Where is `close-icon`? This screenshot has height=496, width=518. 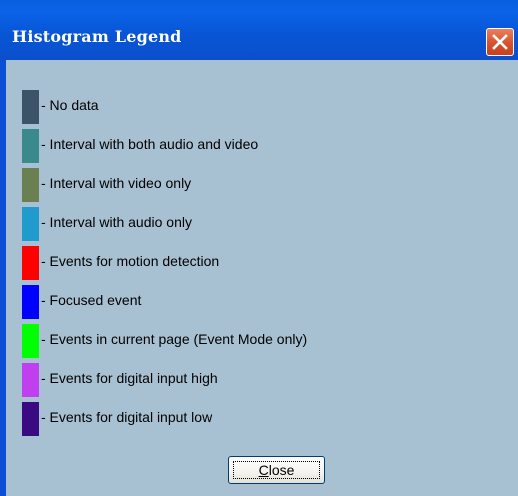 close-icon is located at coordinates (500, 42).